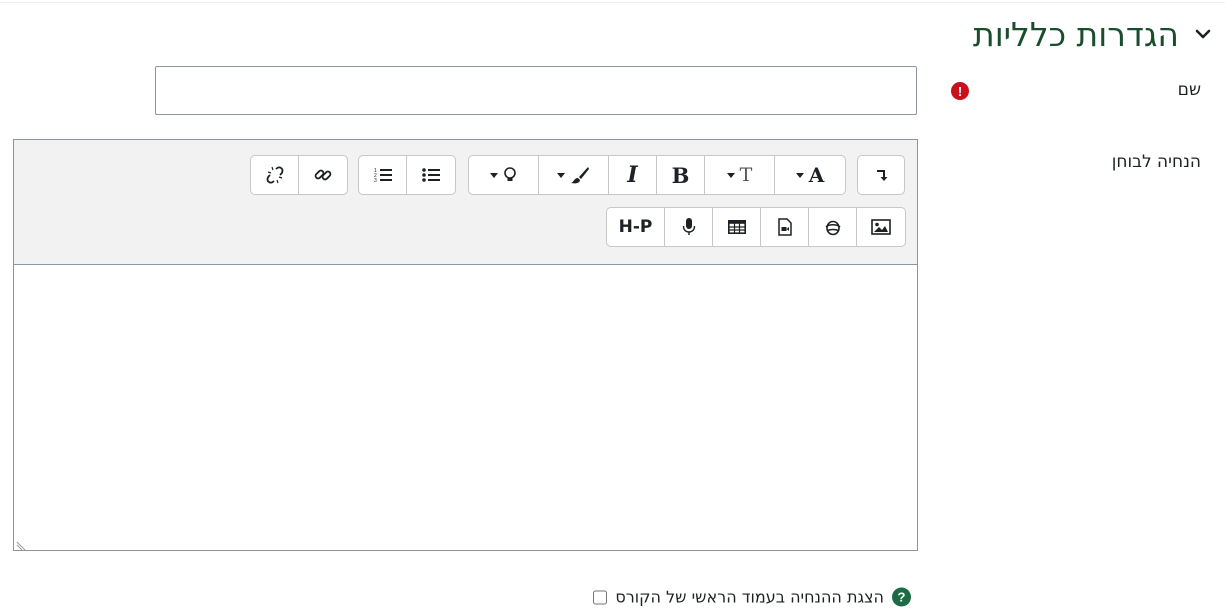 The height and width of the screenshot is (613, 1225). What do you see at coordinates (881, 227) in the screenshot?
I see `image-icon` at bounding box center [881, 227].